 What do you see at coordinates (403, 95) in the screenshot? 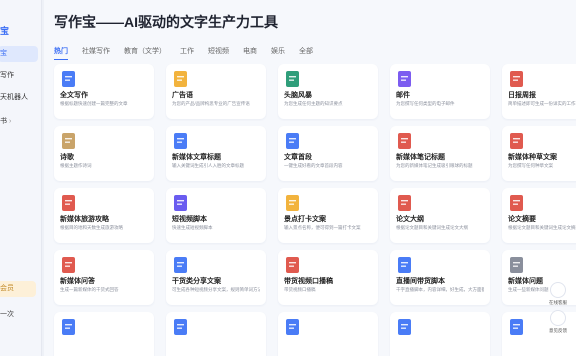
I see `tool-card-name: 邮件` at bounding box center [403, 95].